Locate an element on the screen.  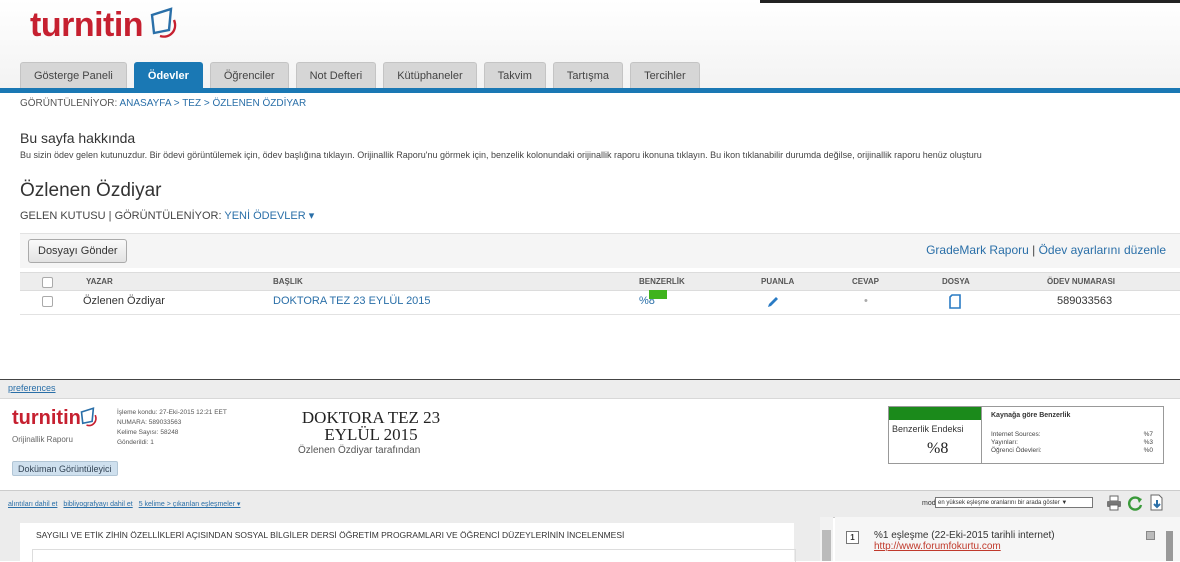
page-title: Özlenen Özdiyar is located at coordinates (91, 190).